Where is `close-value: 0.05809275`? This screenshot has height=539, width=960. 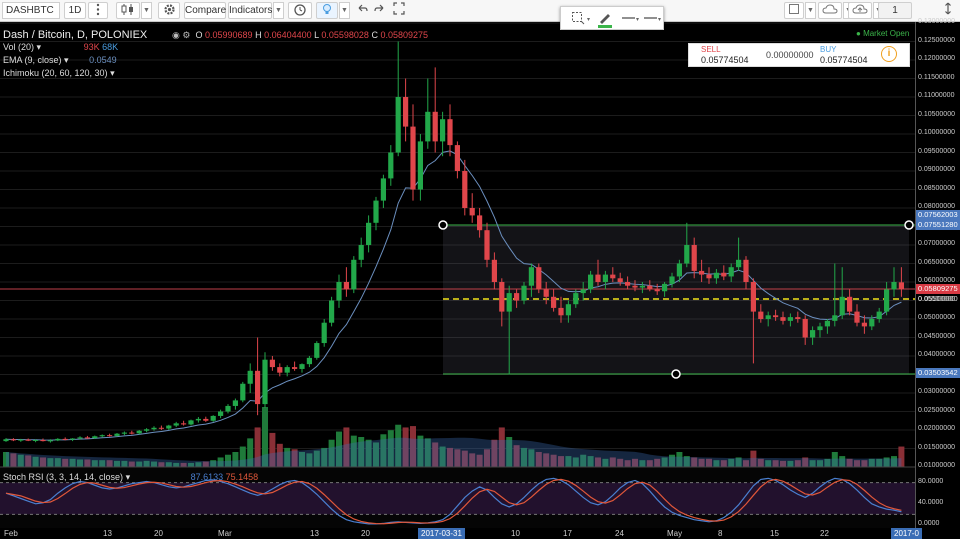
close-value: 0.05809275 is located at coordinates (404, 35).